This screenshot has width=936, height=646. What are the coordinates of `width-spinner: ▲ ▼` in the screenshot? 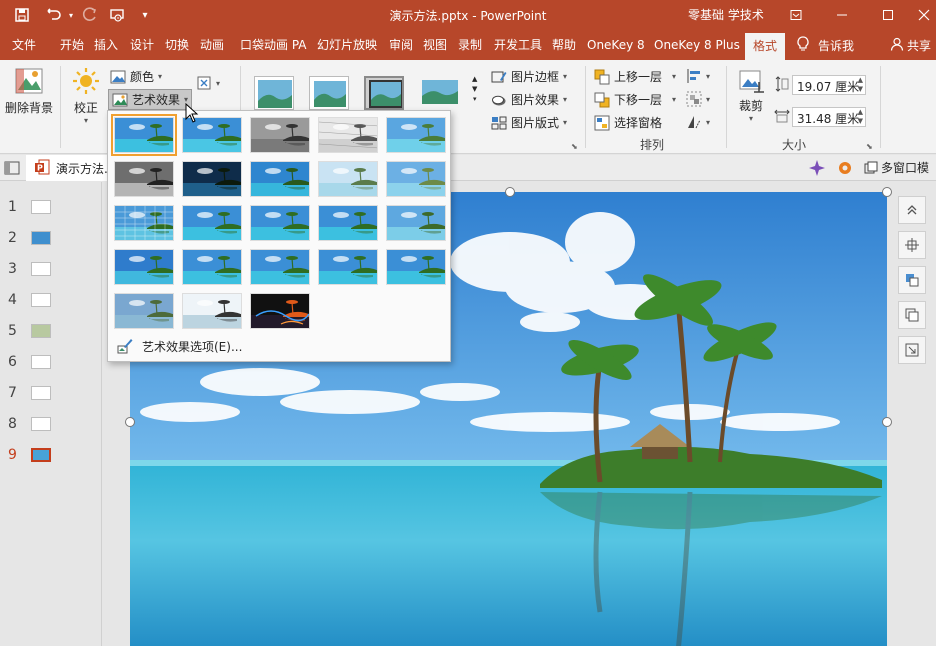 It's located at (860, 117).